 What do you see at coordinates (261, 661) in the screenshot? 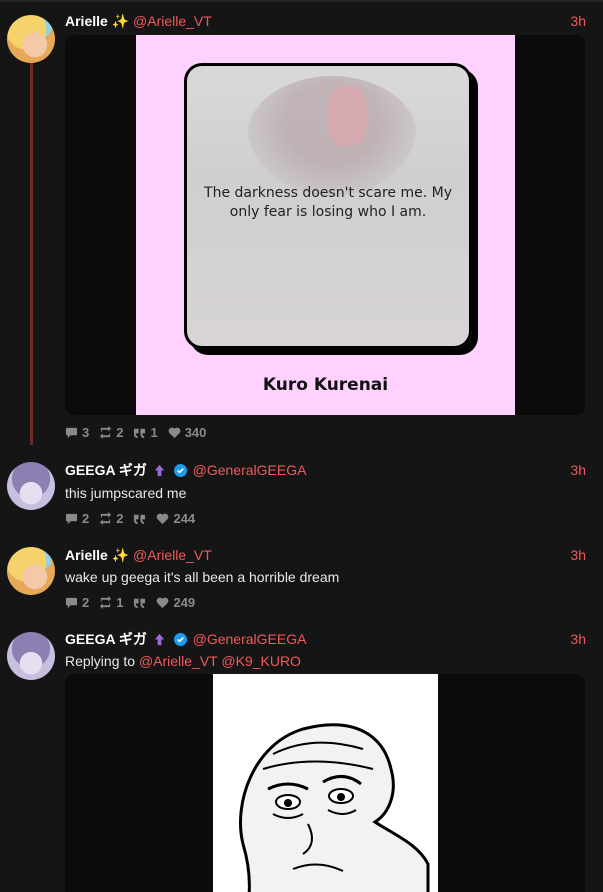
I see `reply-mention-2: @K9_KURO` at bounding box center [261, 661].